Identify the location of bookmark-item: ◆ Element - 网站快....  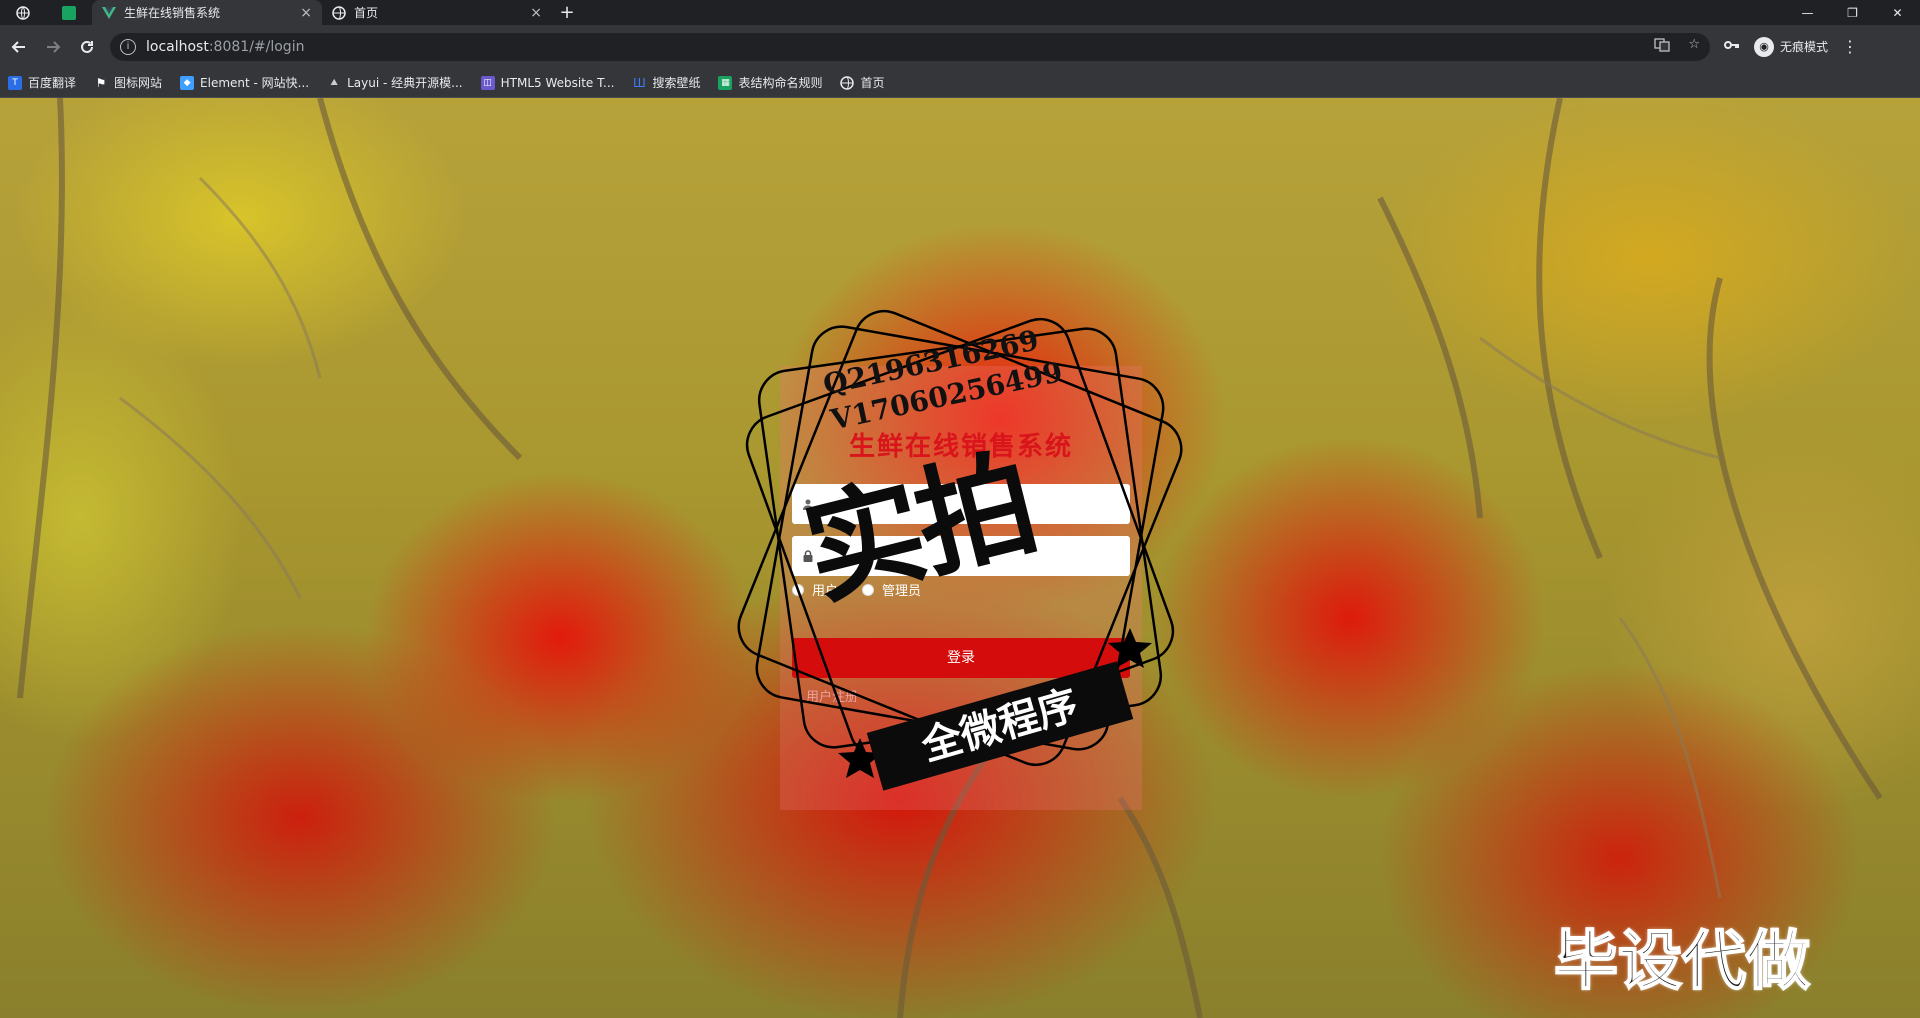
(244, 82).